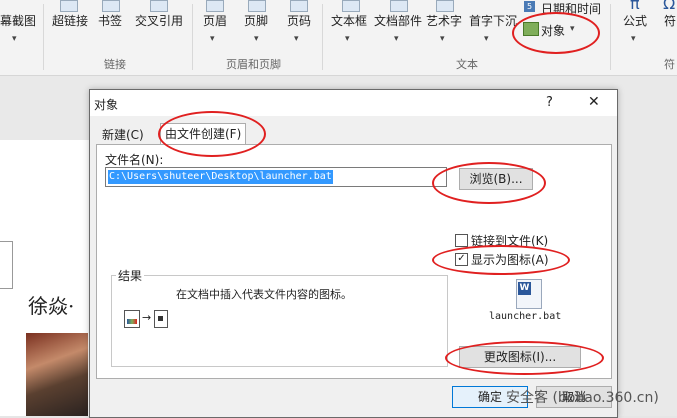  What do you see at coordinates (253, 64) in the screenshot?
I see `group-label-header-footer: 页眉和页脚` at bounding box center [253, 64].